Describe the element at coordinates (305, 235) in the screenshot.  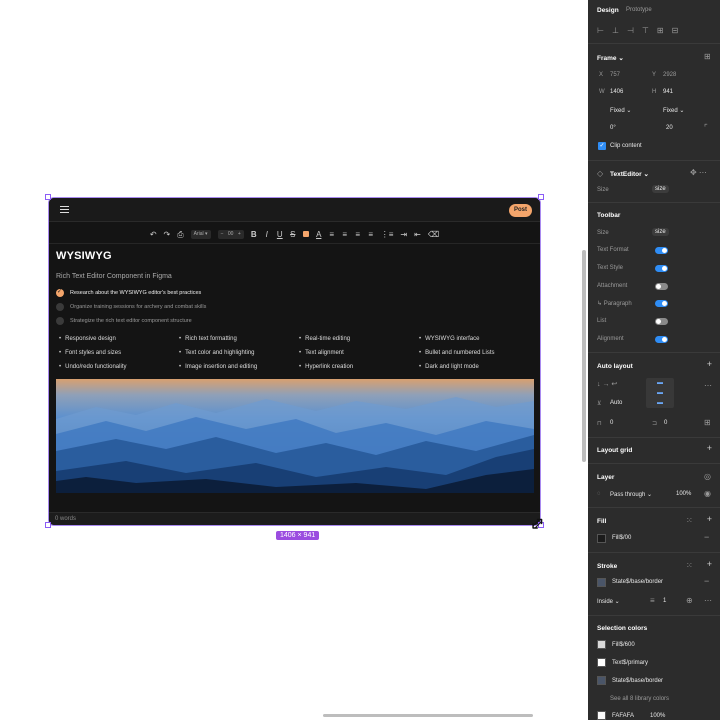
I see `highlight-color-icon` at that location.